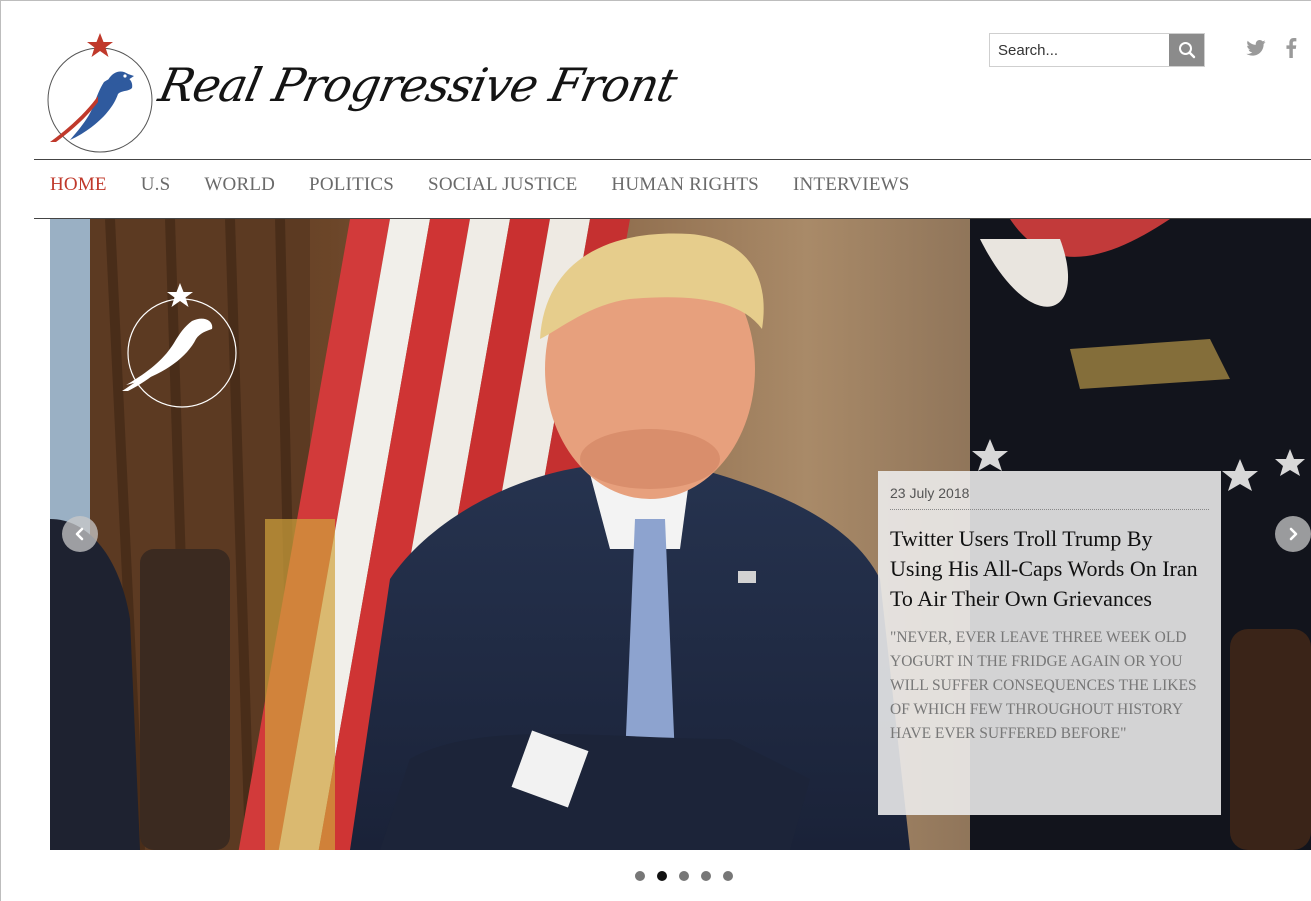 This screenshot has width=1311, height=901. Describe the element at coordinates (156, 185) in the screenshot. I see `nav-item-us: U.S` at that location.